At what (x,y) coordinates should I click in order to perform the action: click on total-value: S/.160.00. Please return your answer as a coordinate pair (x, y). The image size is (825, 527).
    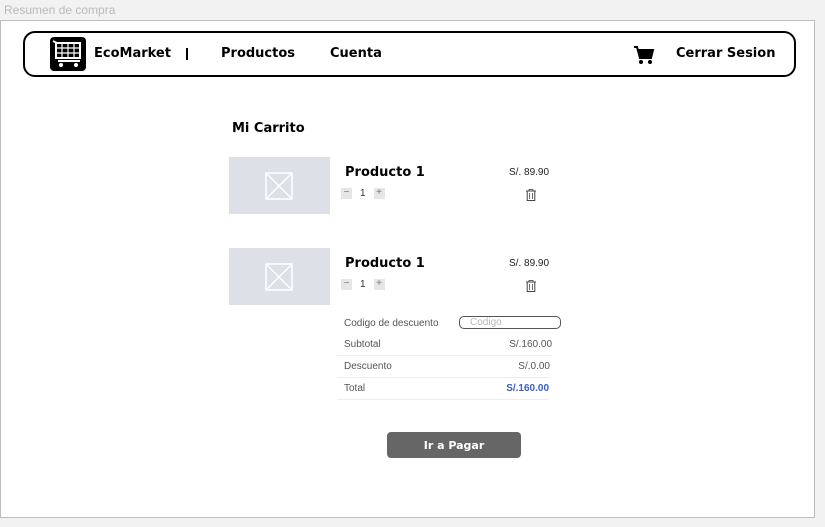
    Looking at the image, I should click on (527, 388).